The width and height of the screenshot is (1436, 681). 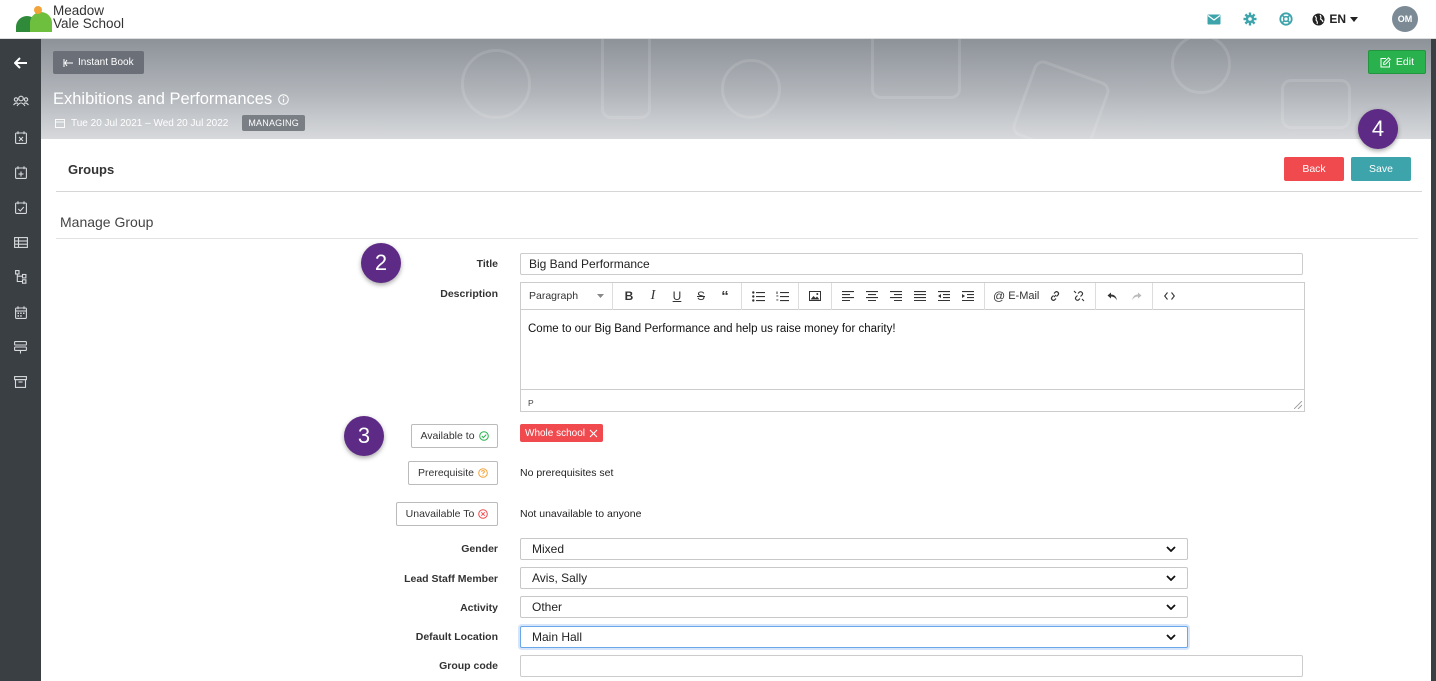 I want to click on sidebar-item-layers, so click(x=20, y=347).